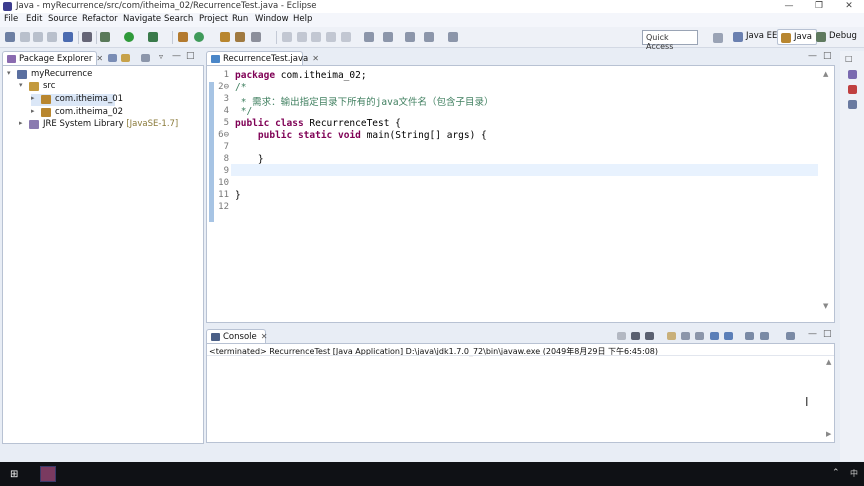 The height and width of the screenshot is (486, 864). What do you see at coordinates (361, 135) in the screenshot?
I see `code-line: public static void main(String[] args) {` at bounding box center [361, 135].